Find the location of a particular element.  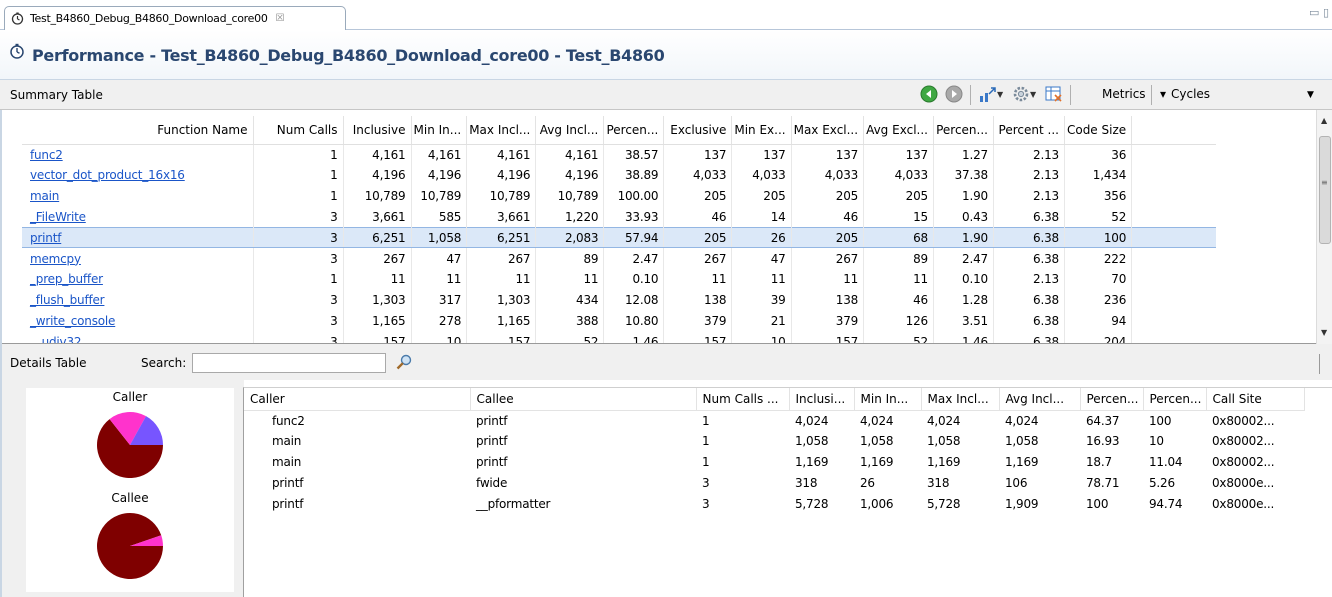

summary-cell: 267 is located at coordinates (377, 258).